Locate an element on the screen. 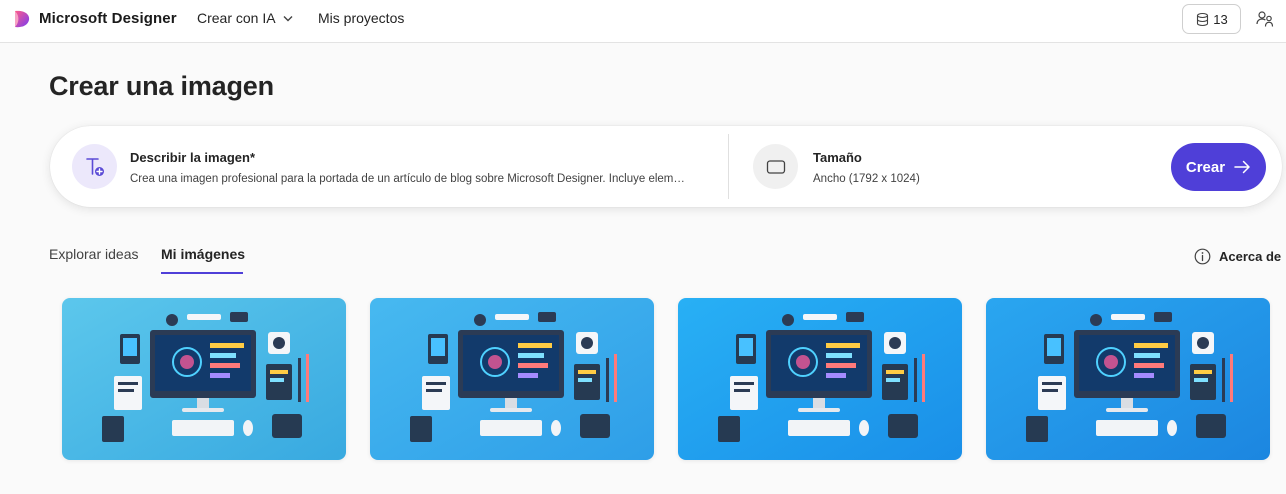 Image resolution: width=1286 pixels, height=494 pixels. aspect-ratio-icon is located at coordinates (775, 166).